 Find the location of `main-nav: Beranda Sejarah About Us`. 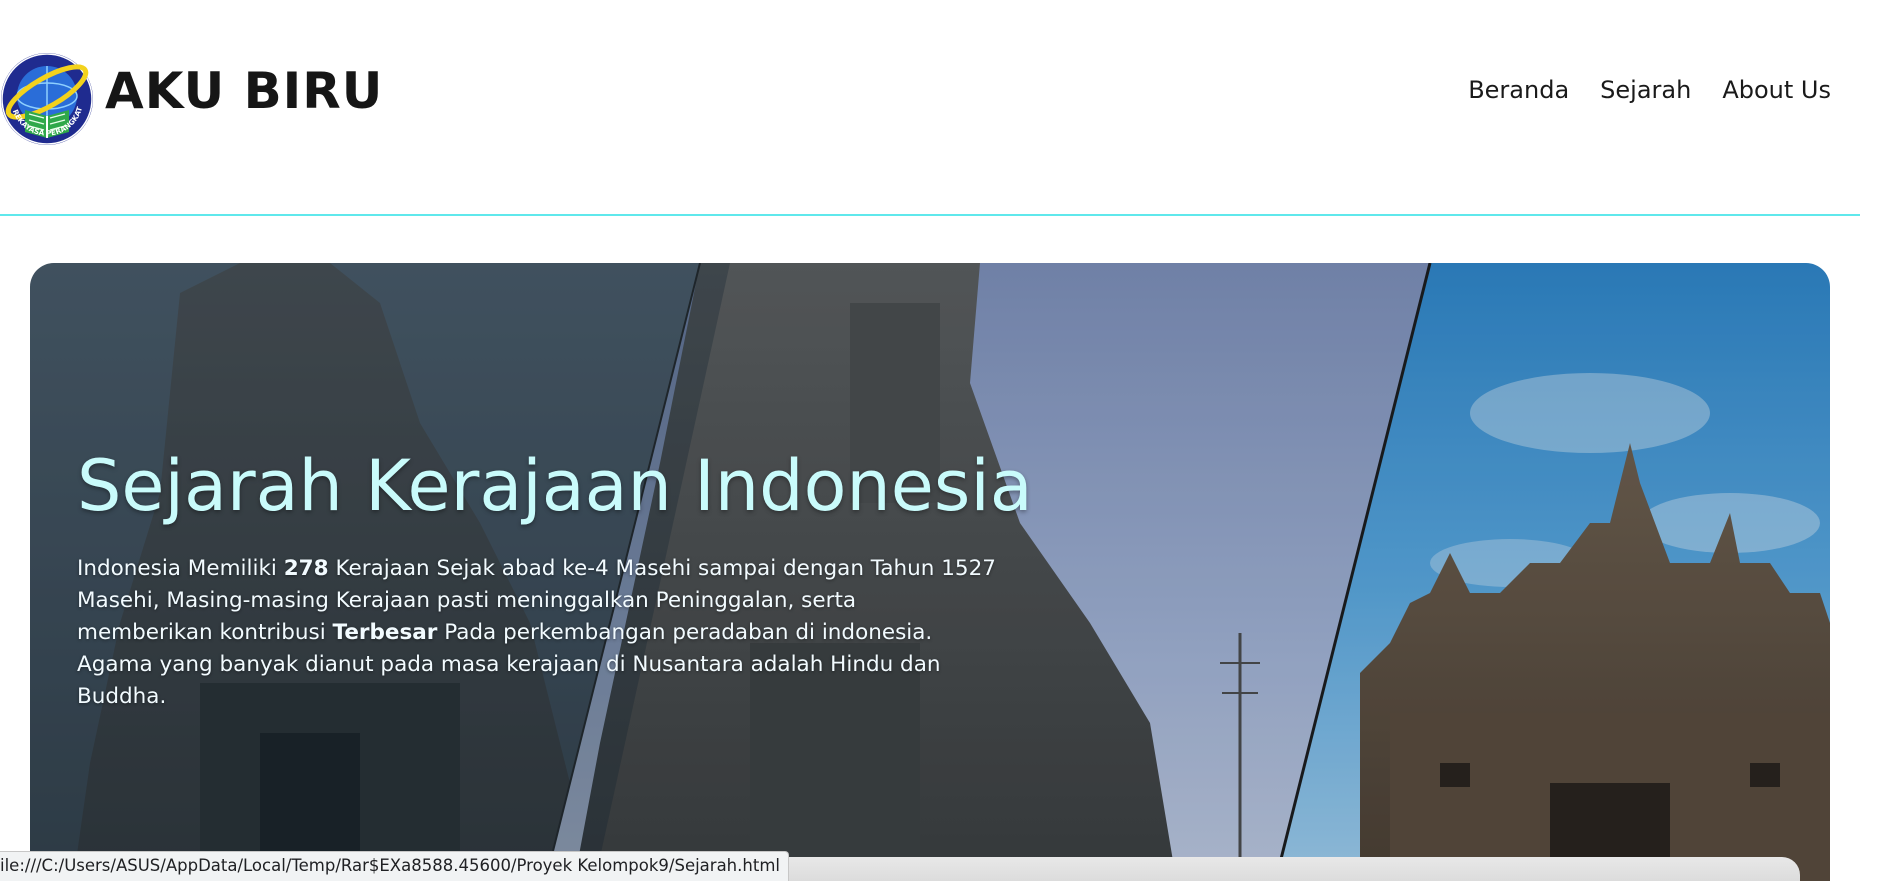

main-nav: Beranda Sejarah About Us is located at coordinates (1649, 90).